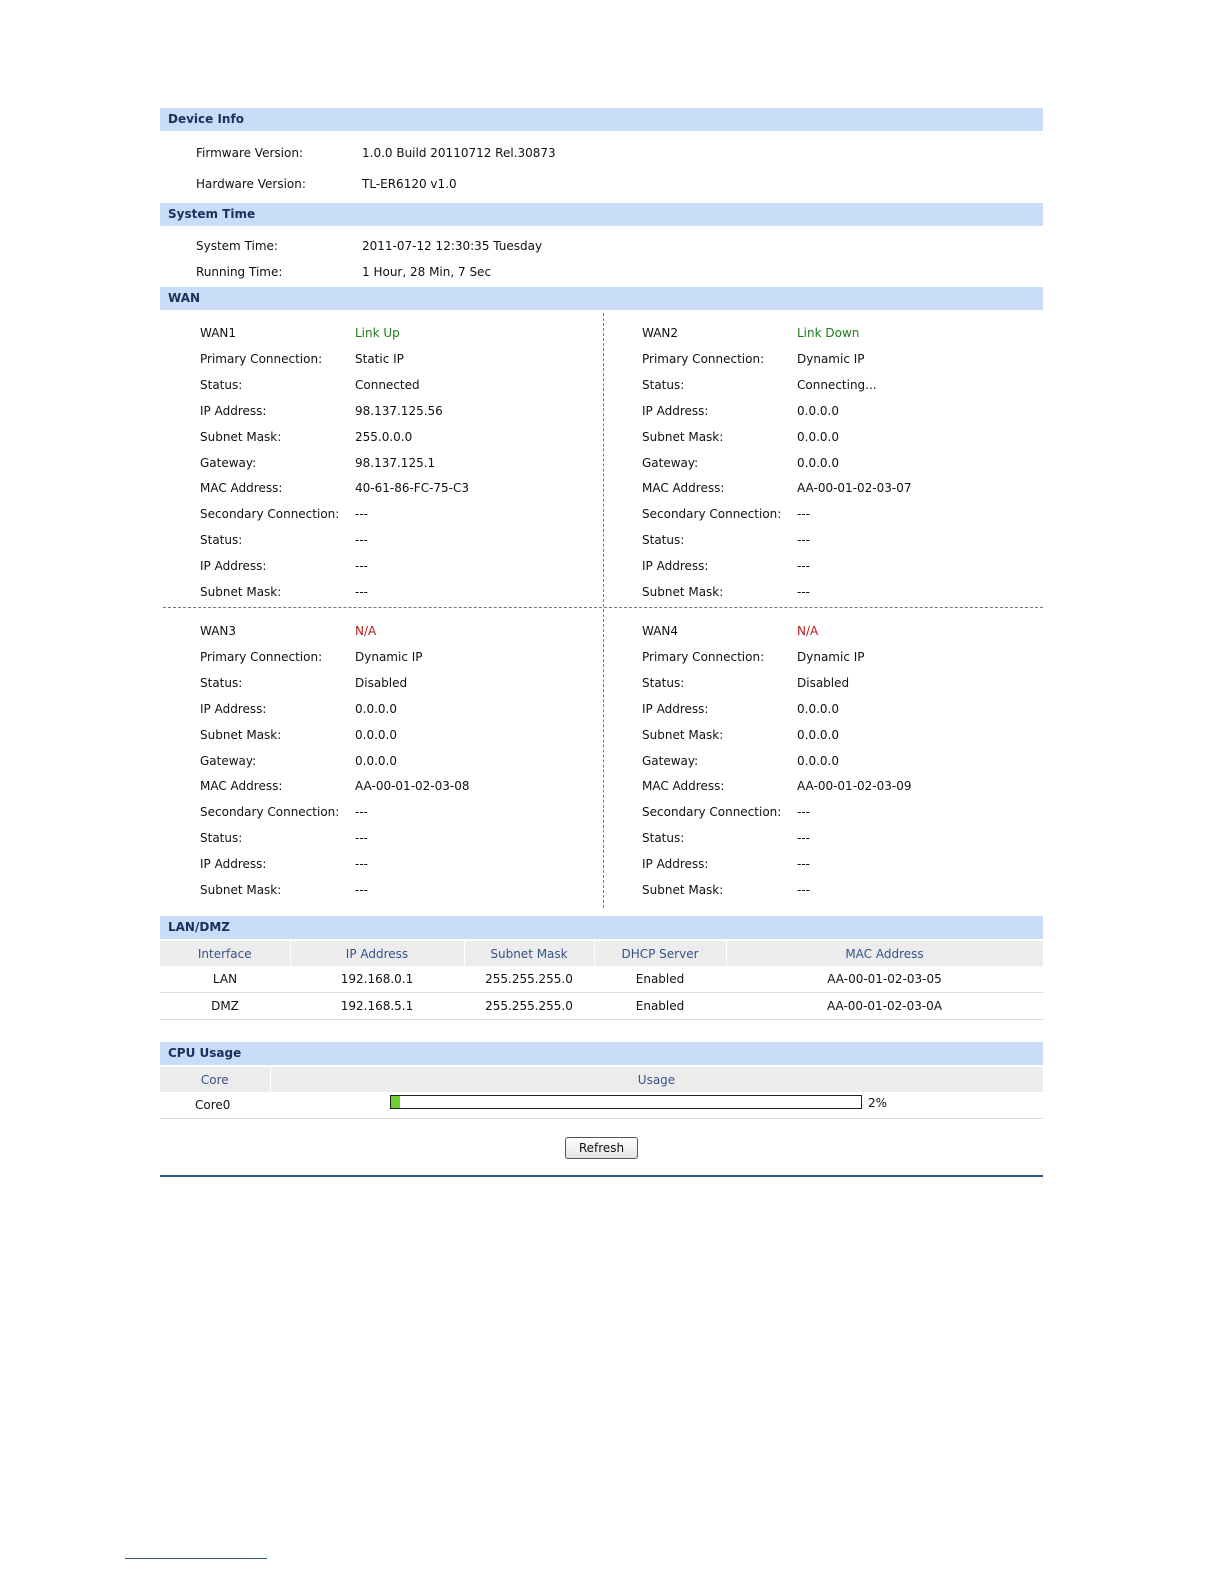 Image resolution: width=1224 pixels, height=1584 pixels. Describe the element at coordinates (660, 333) in the screenshot. I see `wan-port-name: WAN2` at that location.